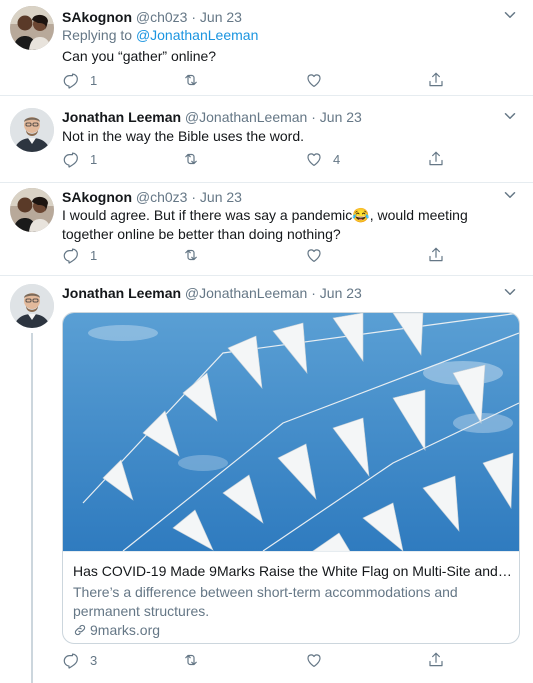 This screenshot has height=683, width=533. Describe the element at coordinates (282, 662) in the screenshot. I see `tweet-actions: 3` at that location.